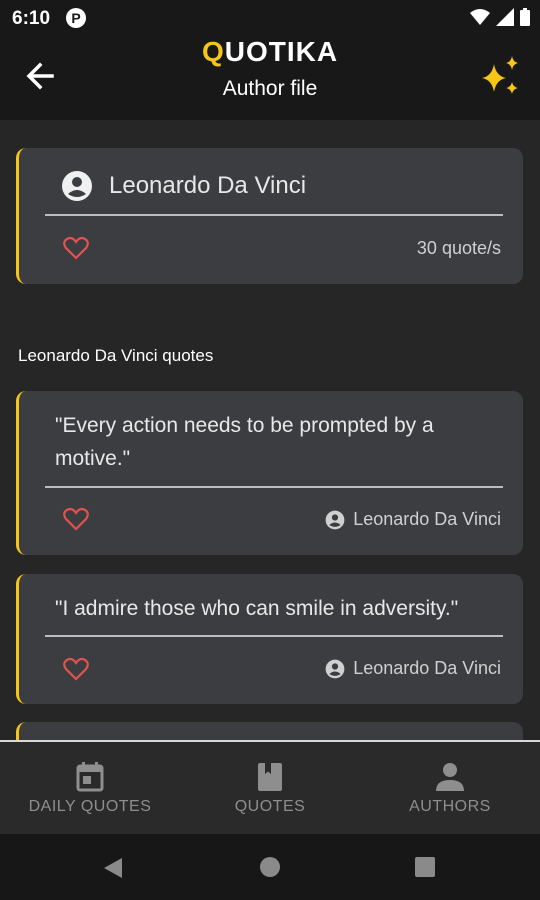  I want to click on home-circle-icon, so click(270, 867).